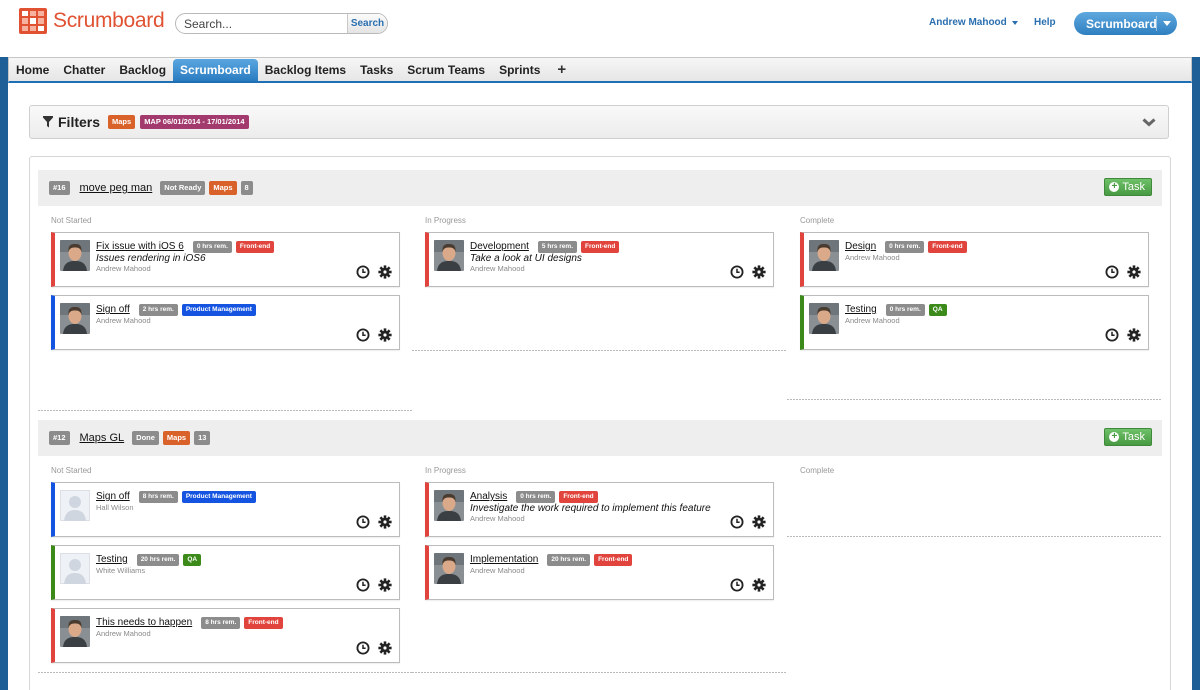 This screenshot has width=1200, height=690. I want to click on story-status-badge: Done, so click(145, 438).